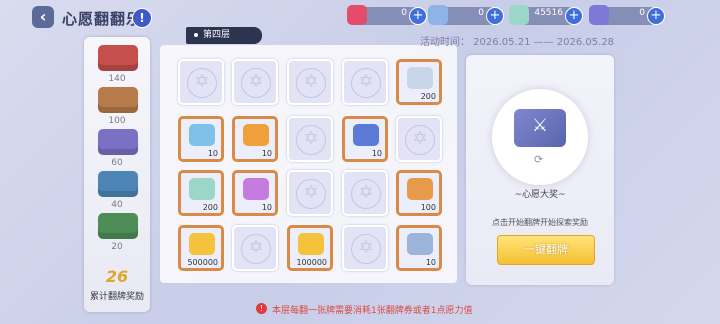 This screenshot has height=324, width=720. Describe the element at coordinates (420, 78) in the screenshot. I see `crystal-icon` at that location.